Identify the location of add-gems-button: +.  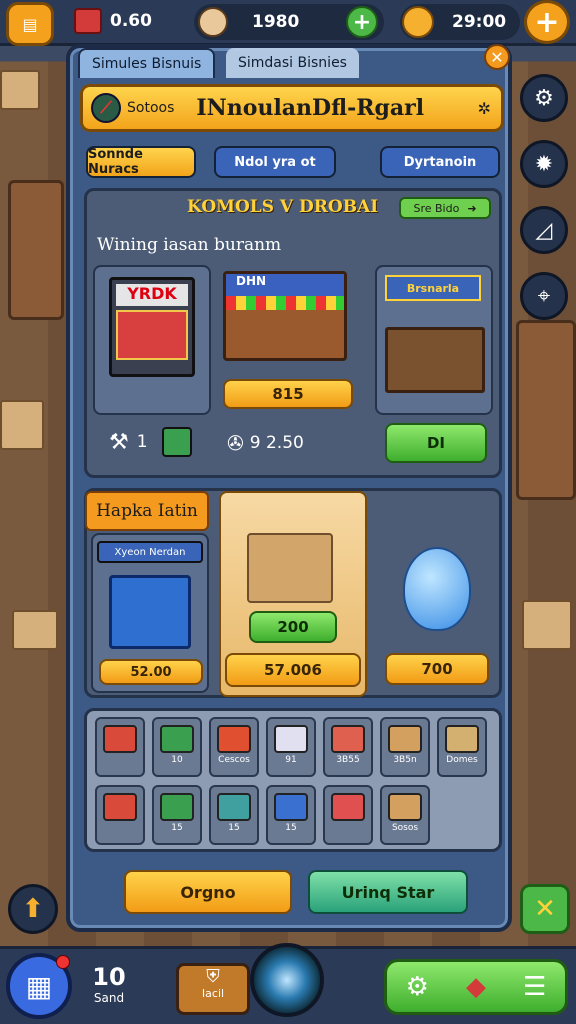
(547, 22).